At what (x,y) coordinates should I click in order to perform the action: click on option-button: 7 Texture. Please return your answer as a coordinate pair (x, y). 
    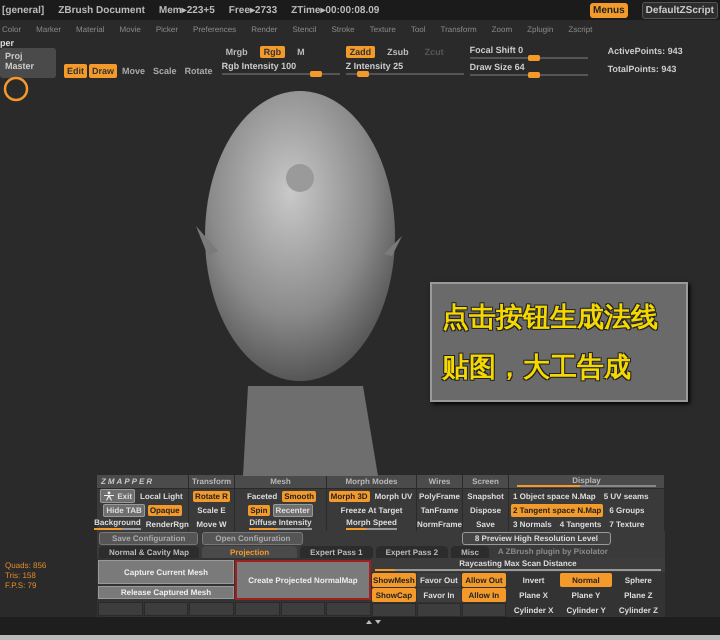
    Looking at the image, I should click on (626, 524).